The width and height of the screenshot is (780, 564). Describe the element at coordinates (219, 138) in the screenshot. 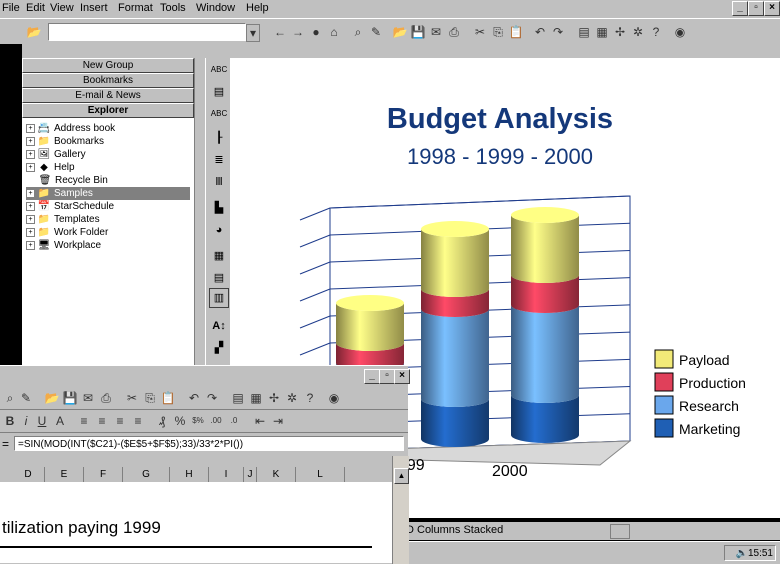

I see `axes-icon: ┠` at that location.